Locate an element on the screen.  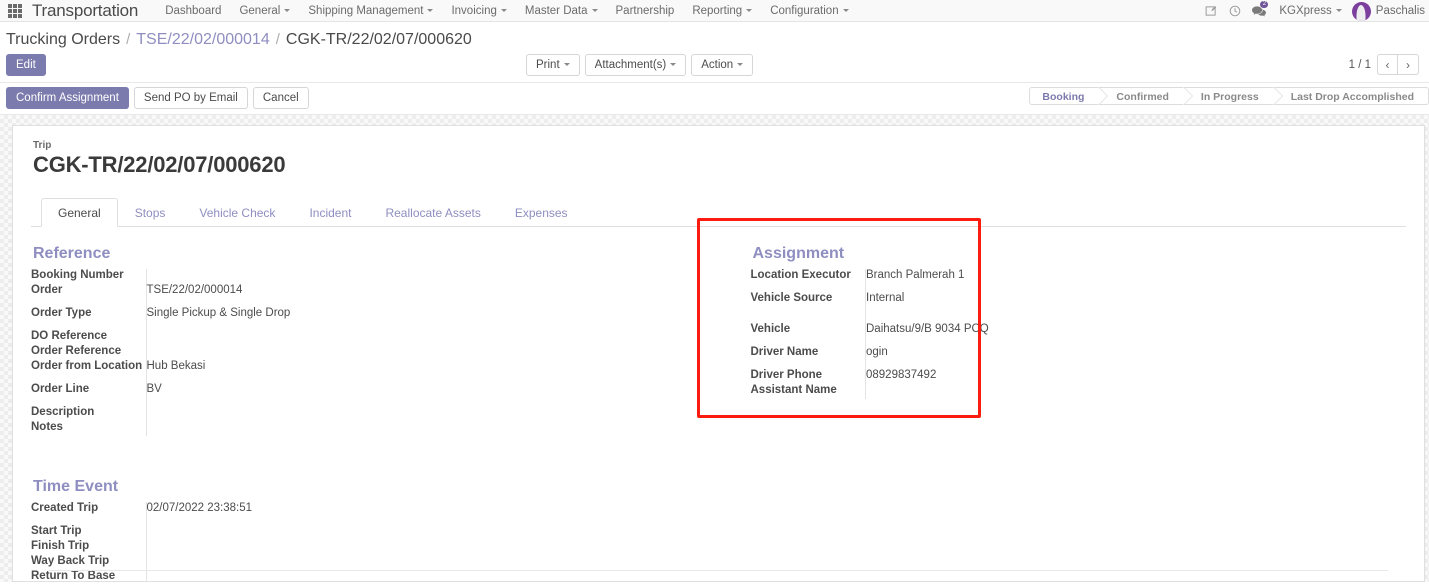
action-dropdown-button: Action is located at coordinates (722, 65).